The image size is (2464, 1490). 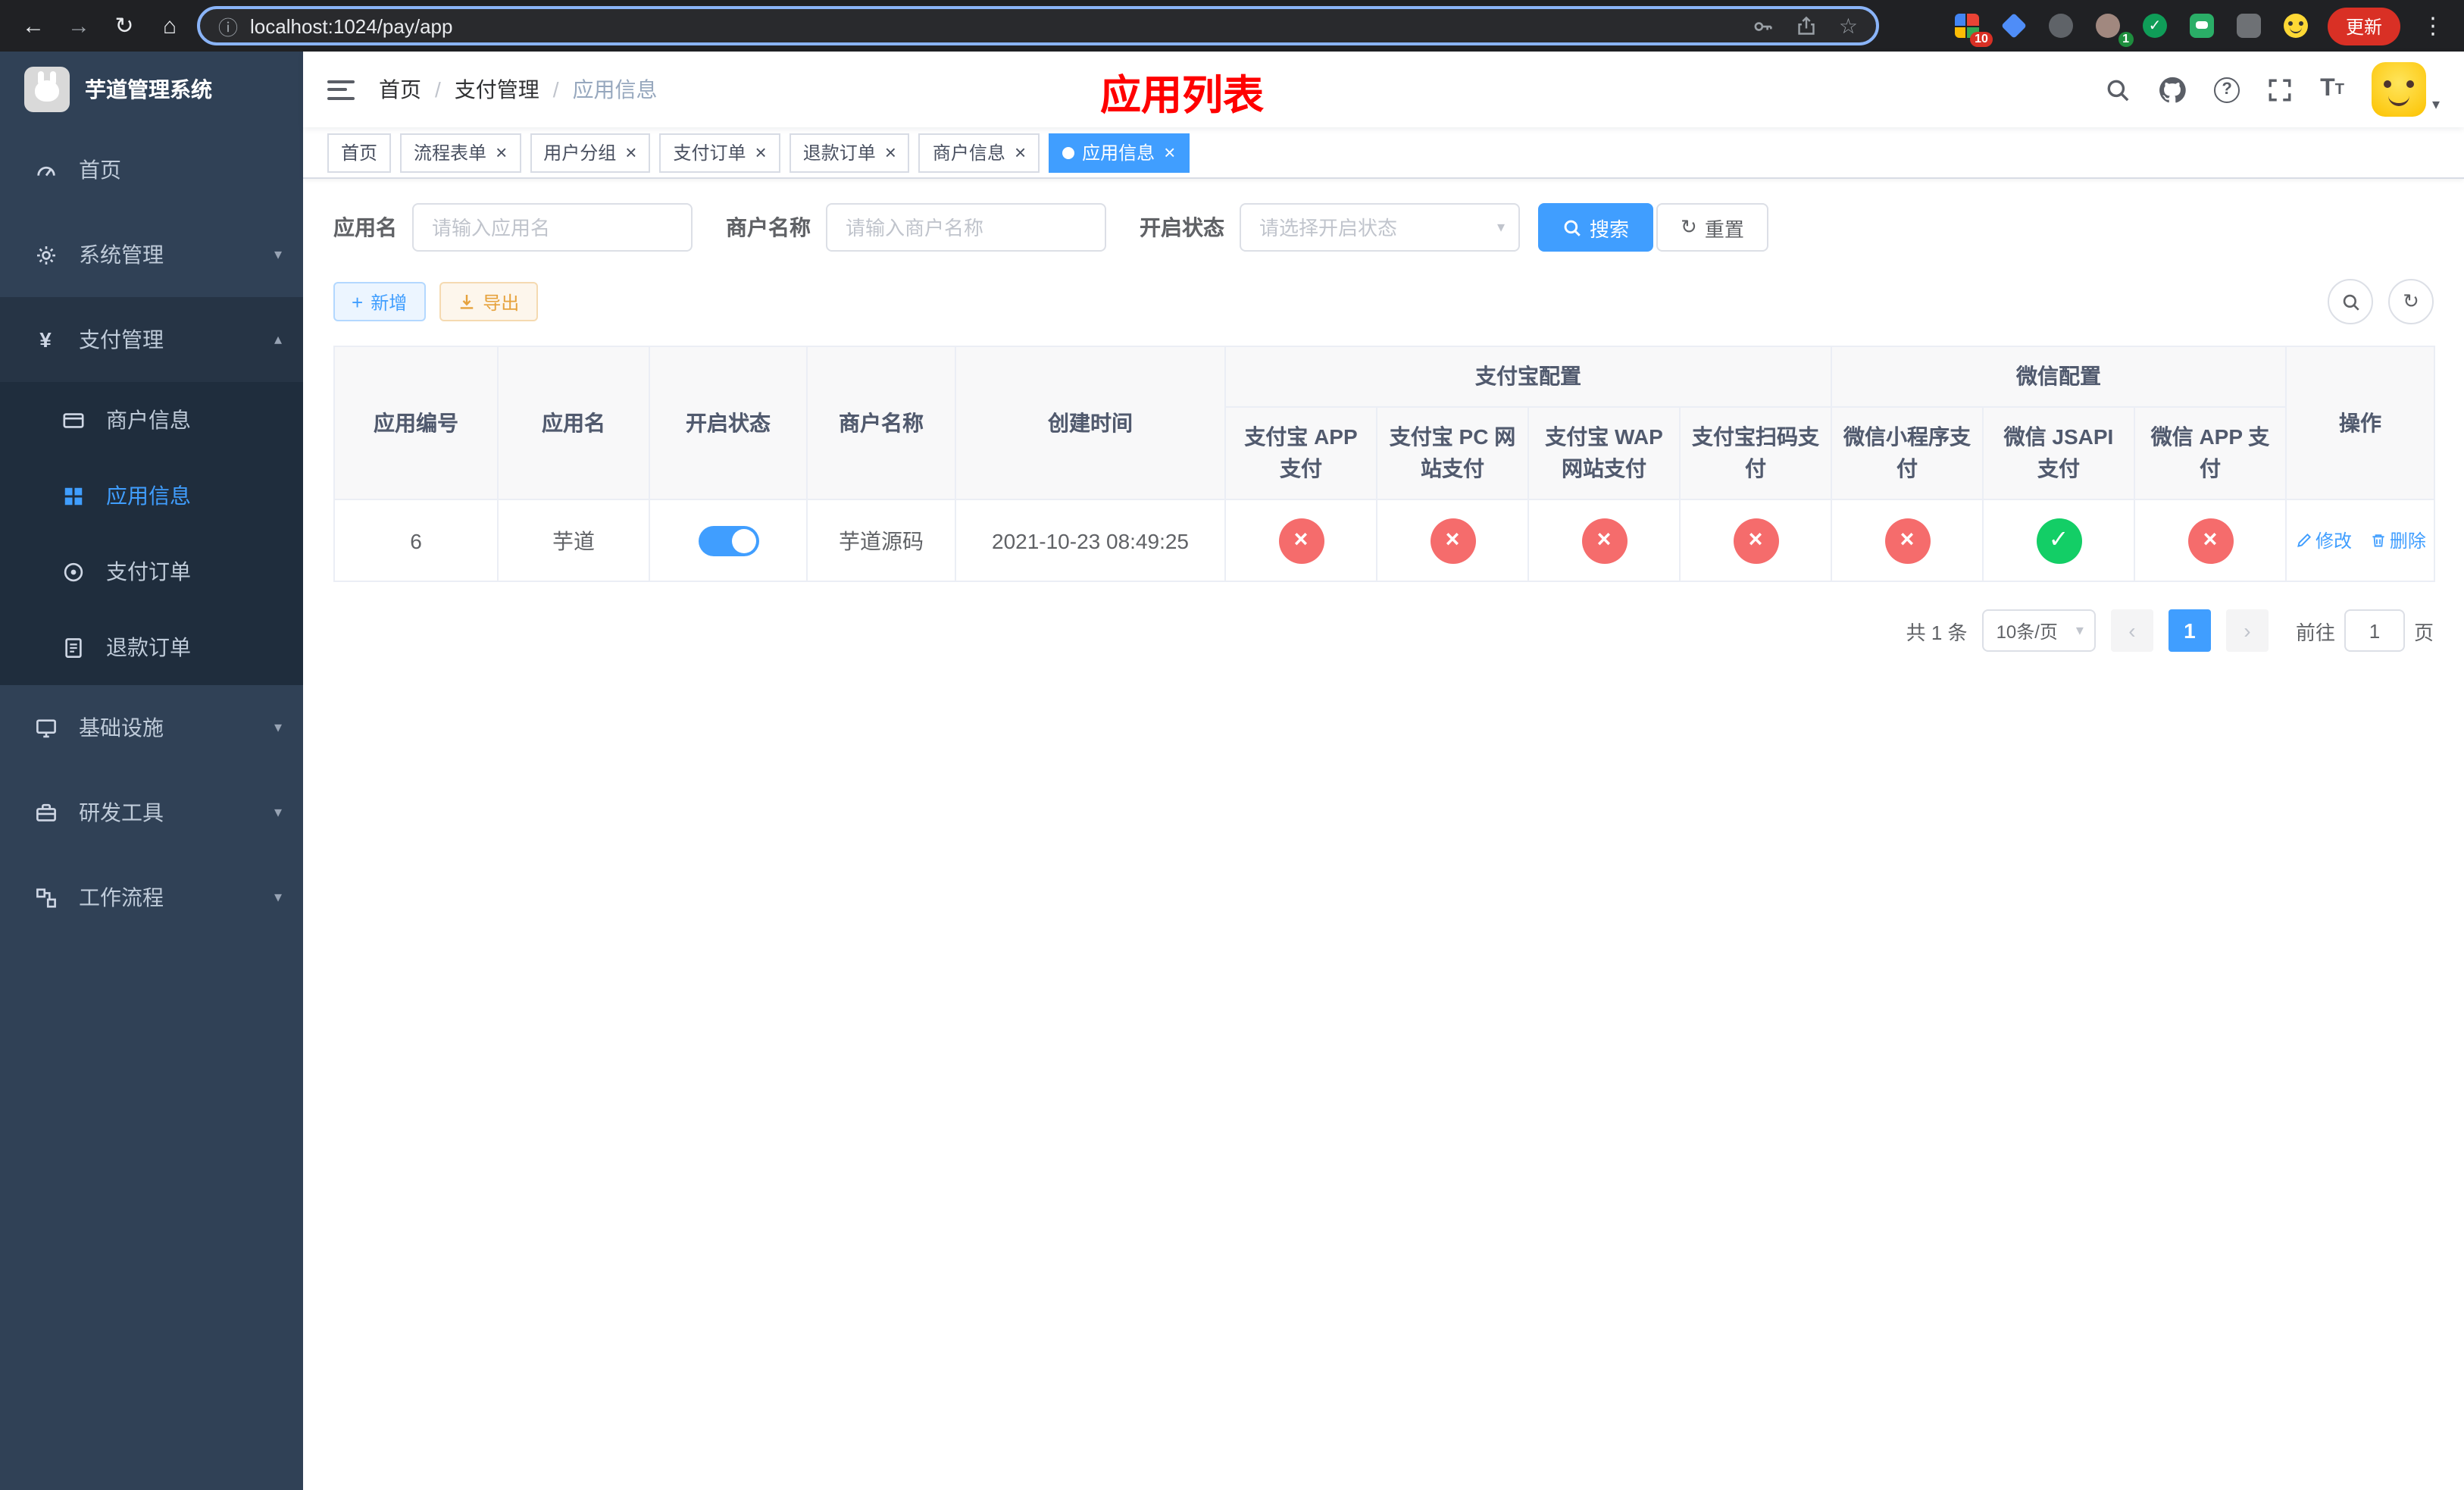 What do you see at coordinates (2249, 26) in the screenshot?
I see `extension-pin-icon` at bounding box center [2249, 26].